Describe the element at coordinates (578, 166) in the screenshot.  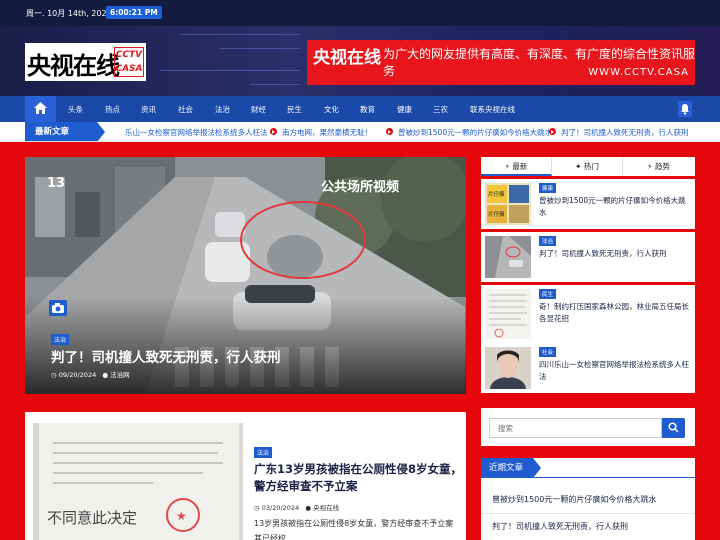
I see `fire-icon: ✦` at that location.